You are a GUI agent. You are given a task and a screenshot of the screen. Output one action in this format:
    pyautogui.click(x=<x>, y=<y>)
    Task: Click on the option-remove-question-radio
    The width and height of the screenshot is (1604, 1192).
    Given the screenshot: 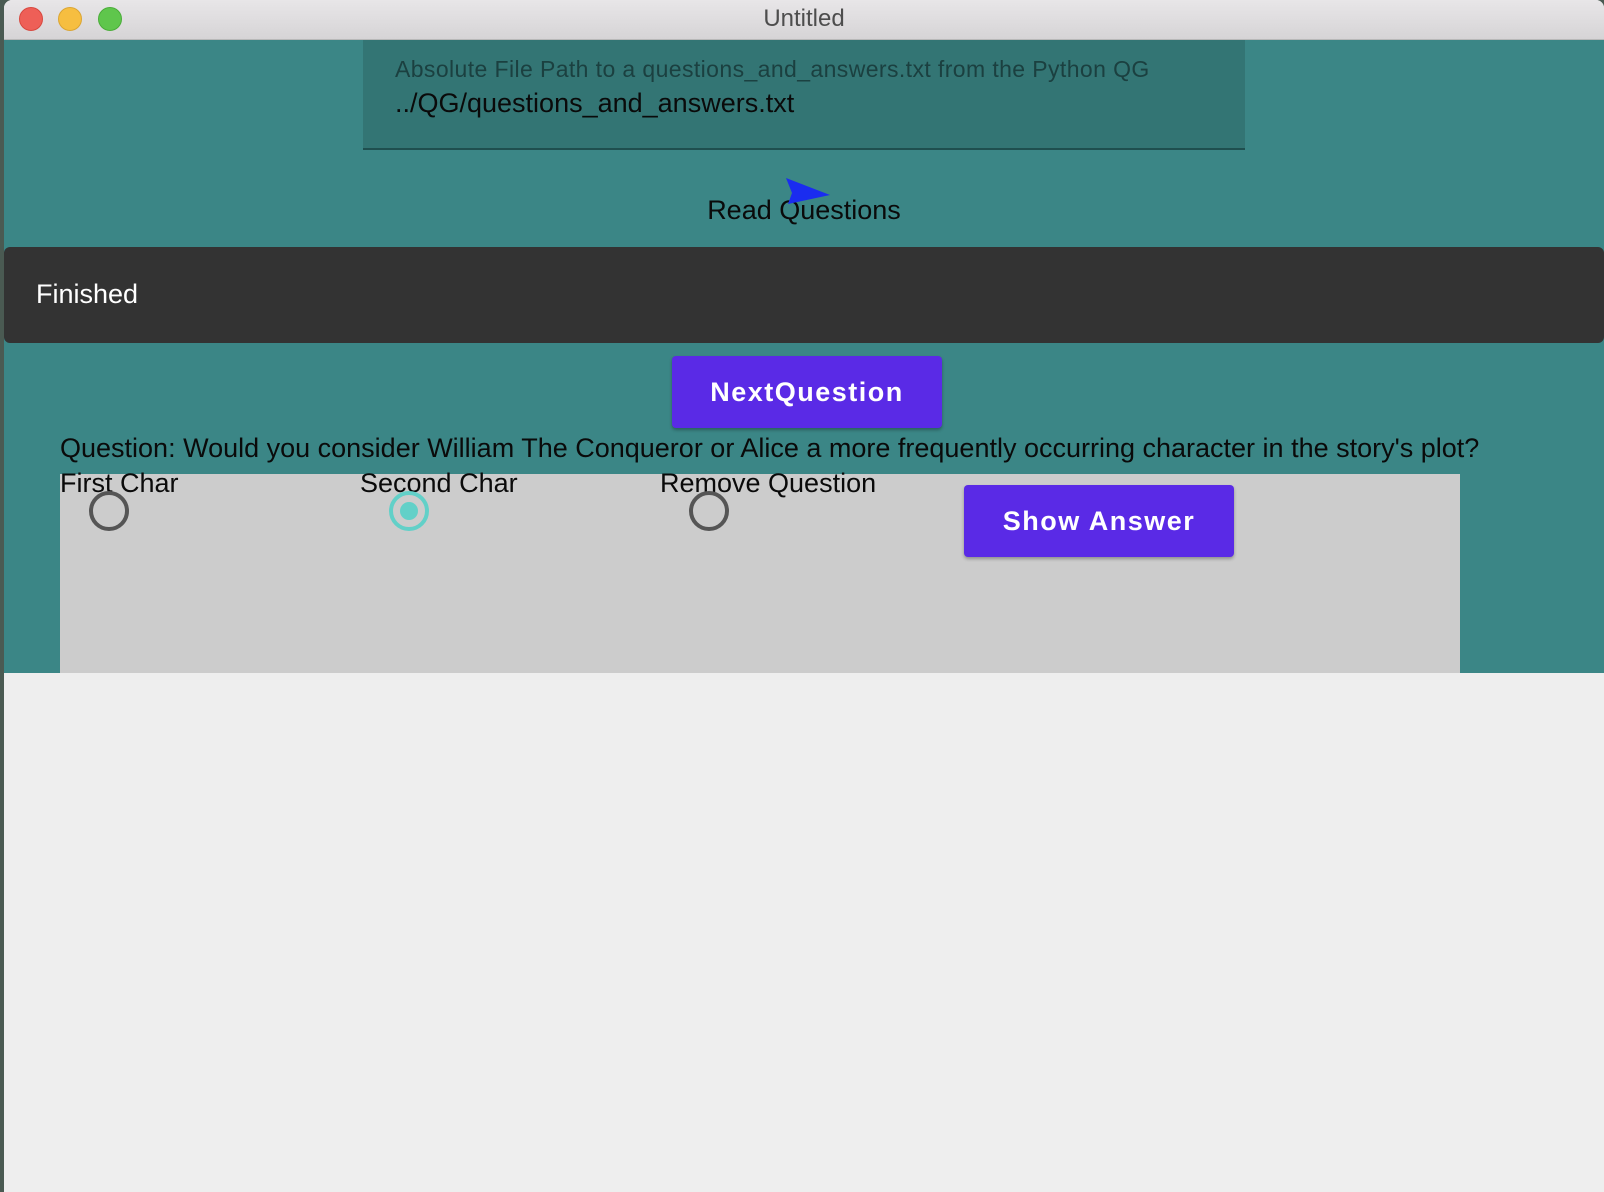 What is the action you would take?
    pyautogui.click(x=709, y=511)
    